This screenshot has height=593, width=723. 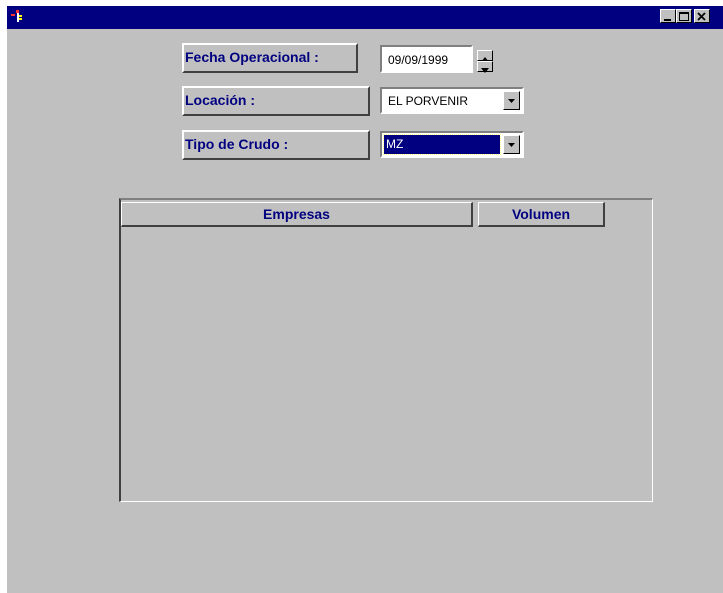 I want to click on tipo-crudo-label: Tipo de Crudo :, so click(x=276, y=145).